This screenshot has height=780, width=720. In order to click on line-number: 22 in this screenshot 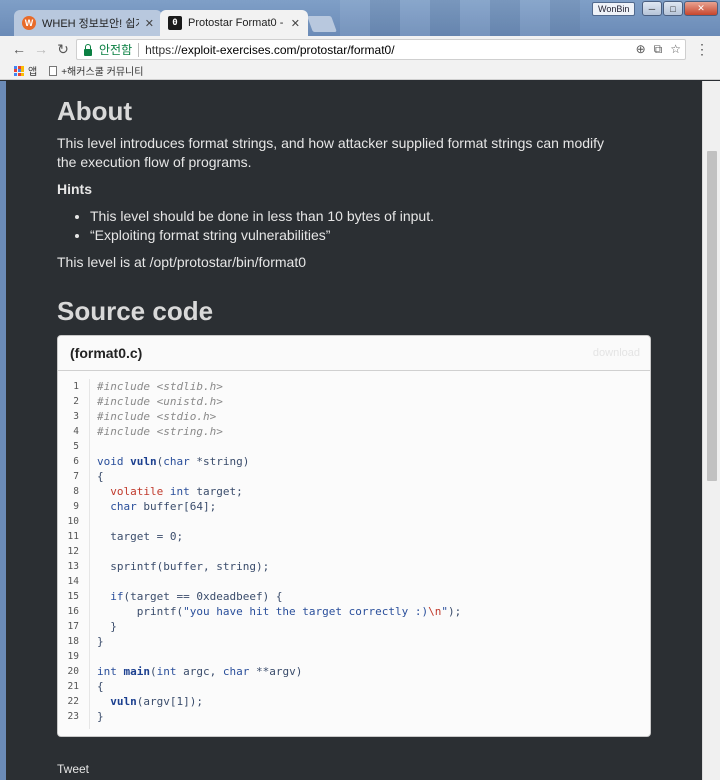, I will do `click(73, 701)`.